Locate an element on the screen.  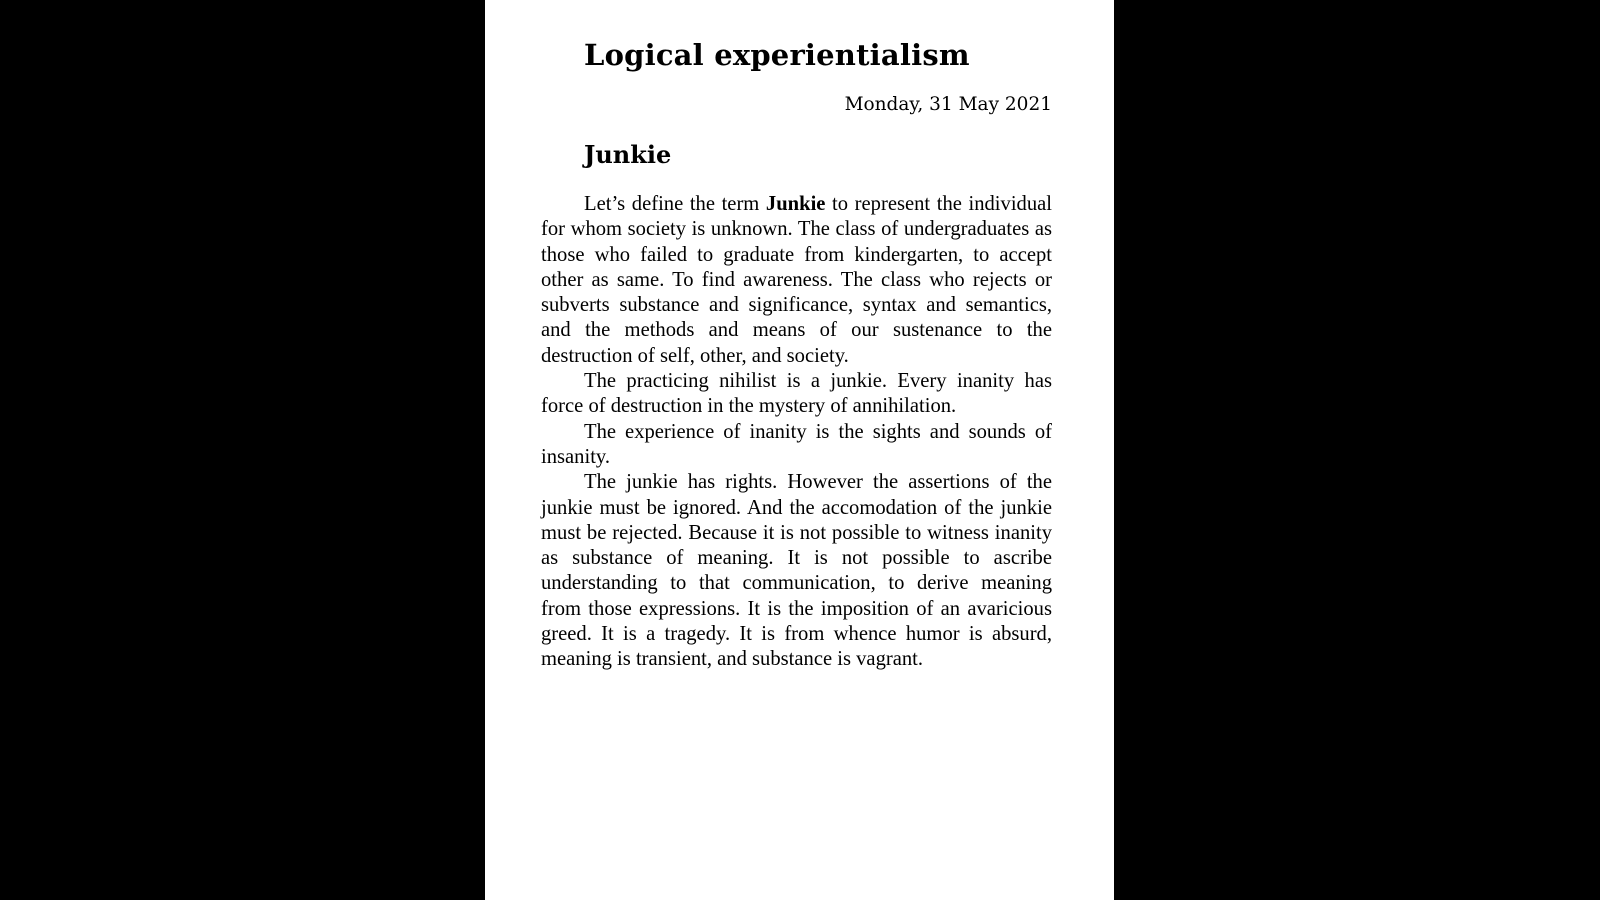
paragraph-1-lead: Let’s define the term is located at coordinates (675, 204).